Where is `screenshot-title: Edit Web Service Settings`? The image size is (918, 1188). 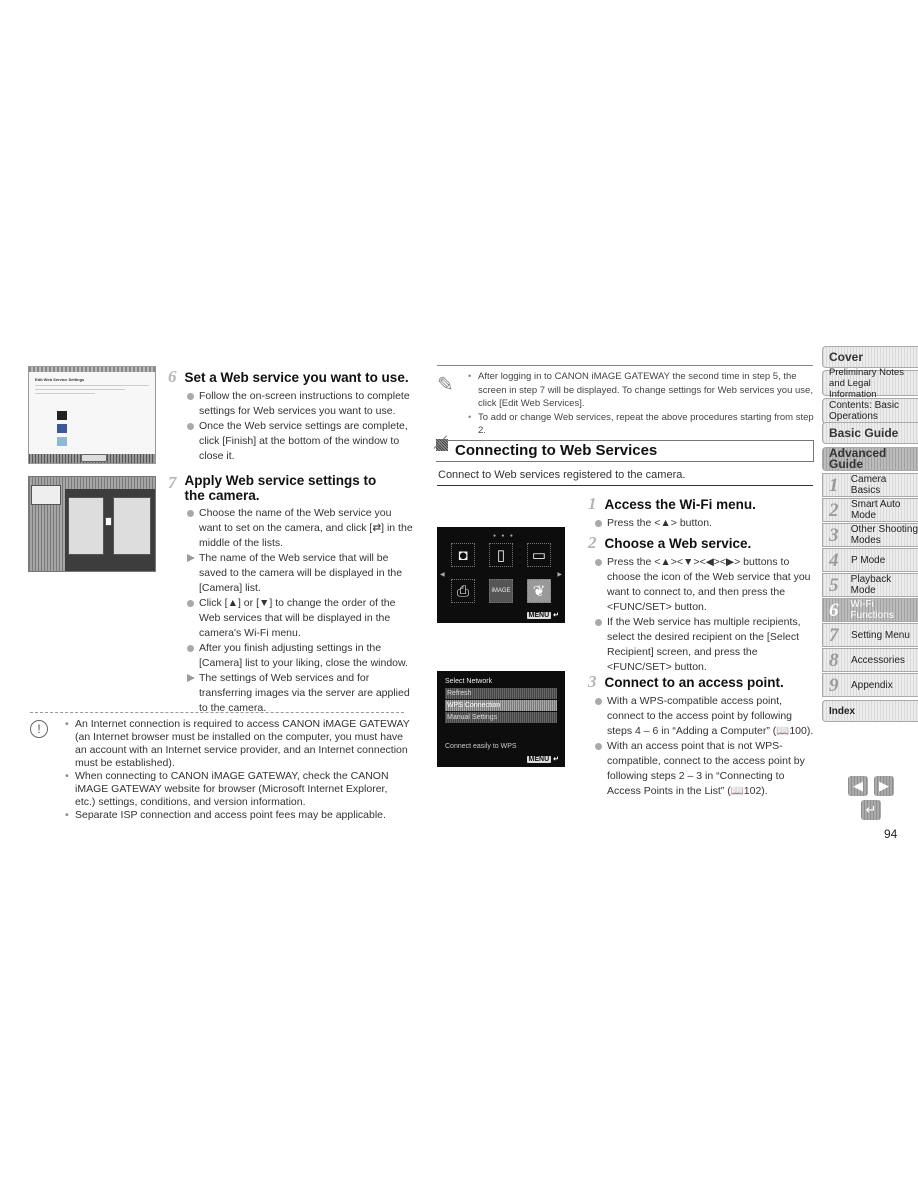
screenshot-title: Edit Web Service Settings is located at coordinates (60, 379).